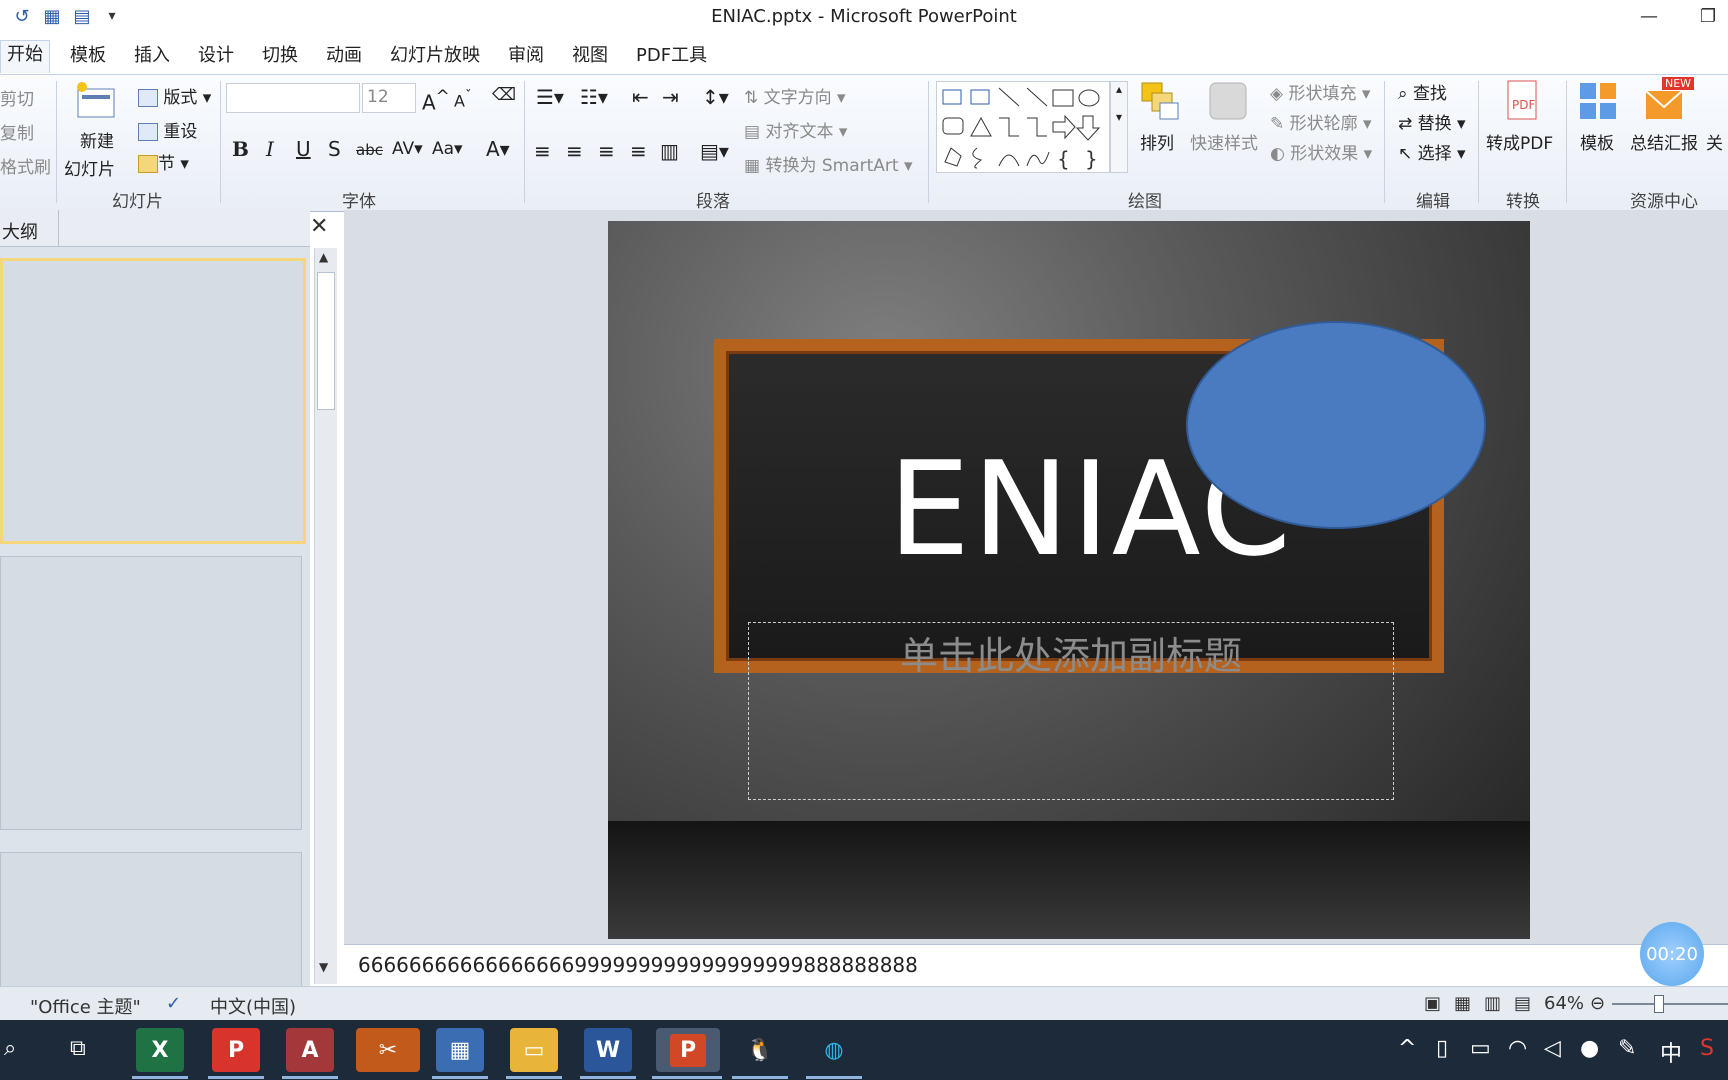 This screenshot has width=1728, height=1080. I want to click on replace-button: ⇄ 替换 ▾, so click(1432, 121).